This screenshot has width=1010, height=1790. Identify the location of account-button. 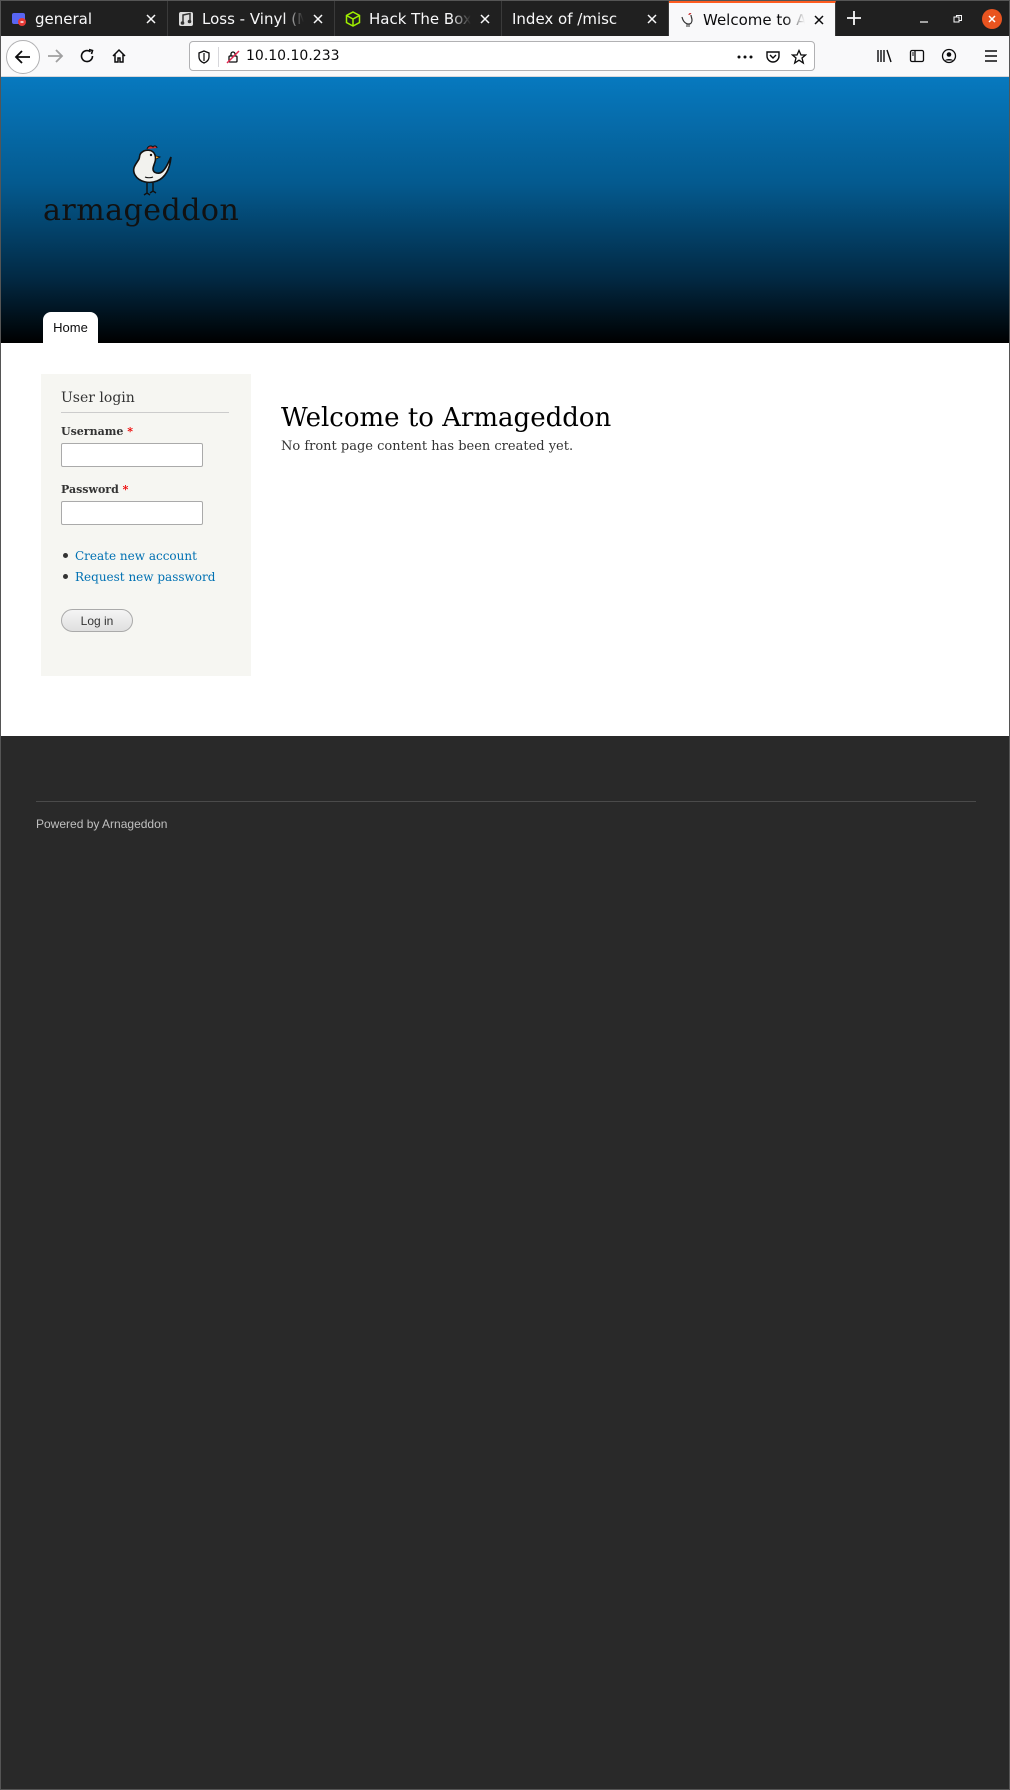
(949, 56).